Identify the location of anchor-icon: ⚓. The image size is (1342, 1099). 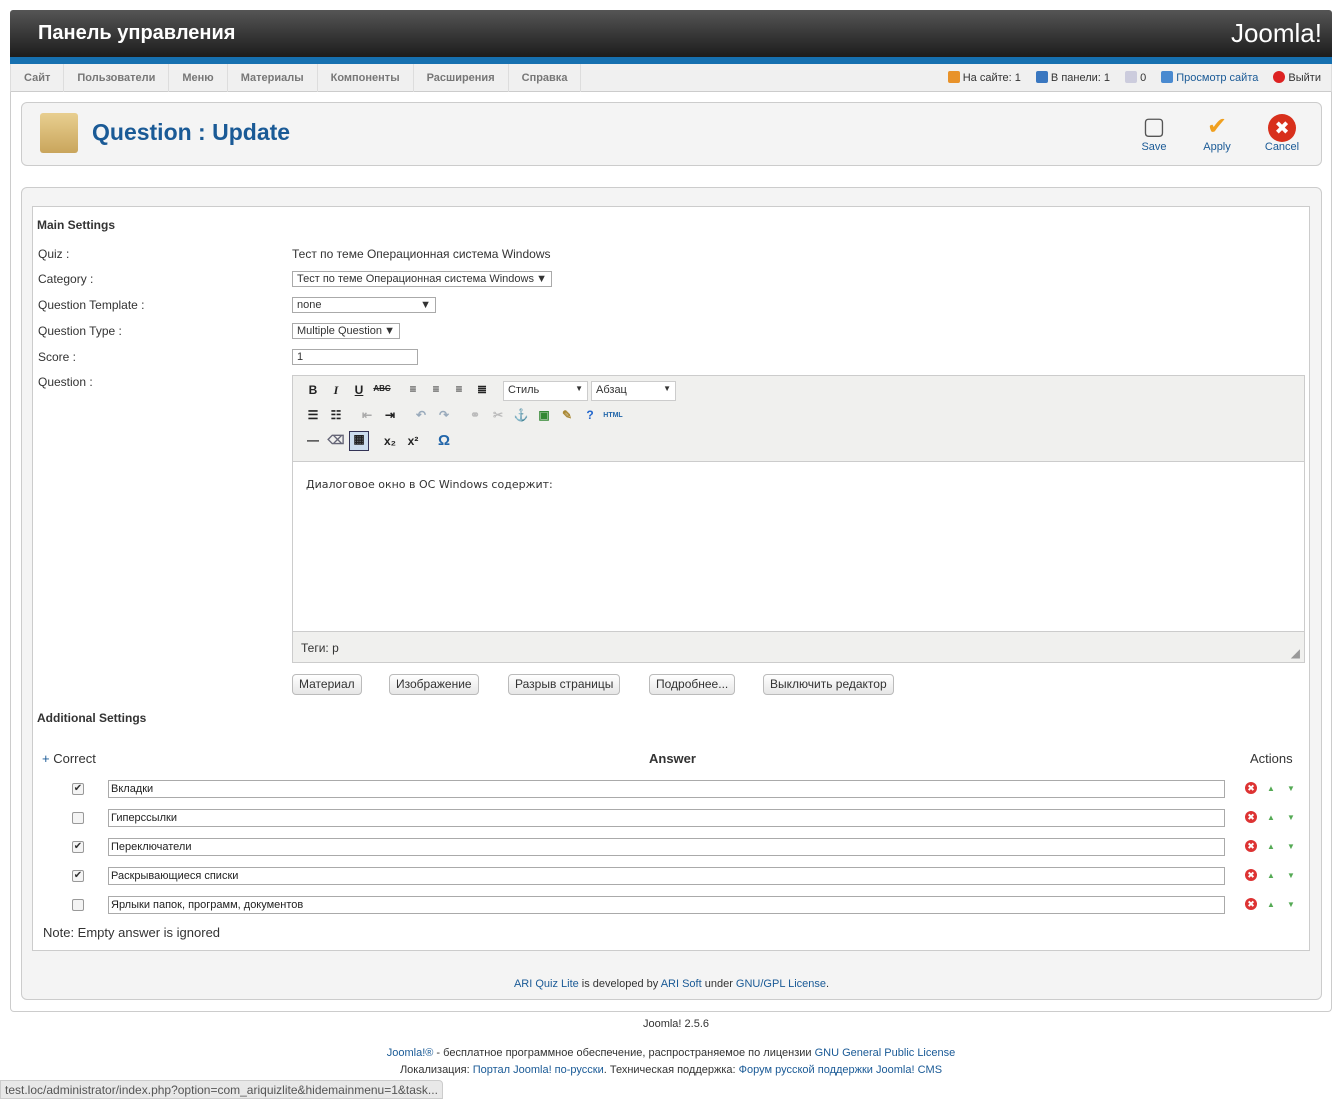
(521, 415).